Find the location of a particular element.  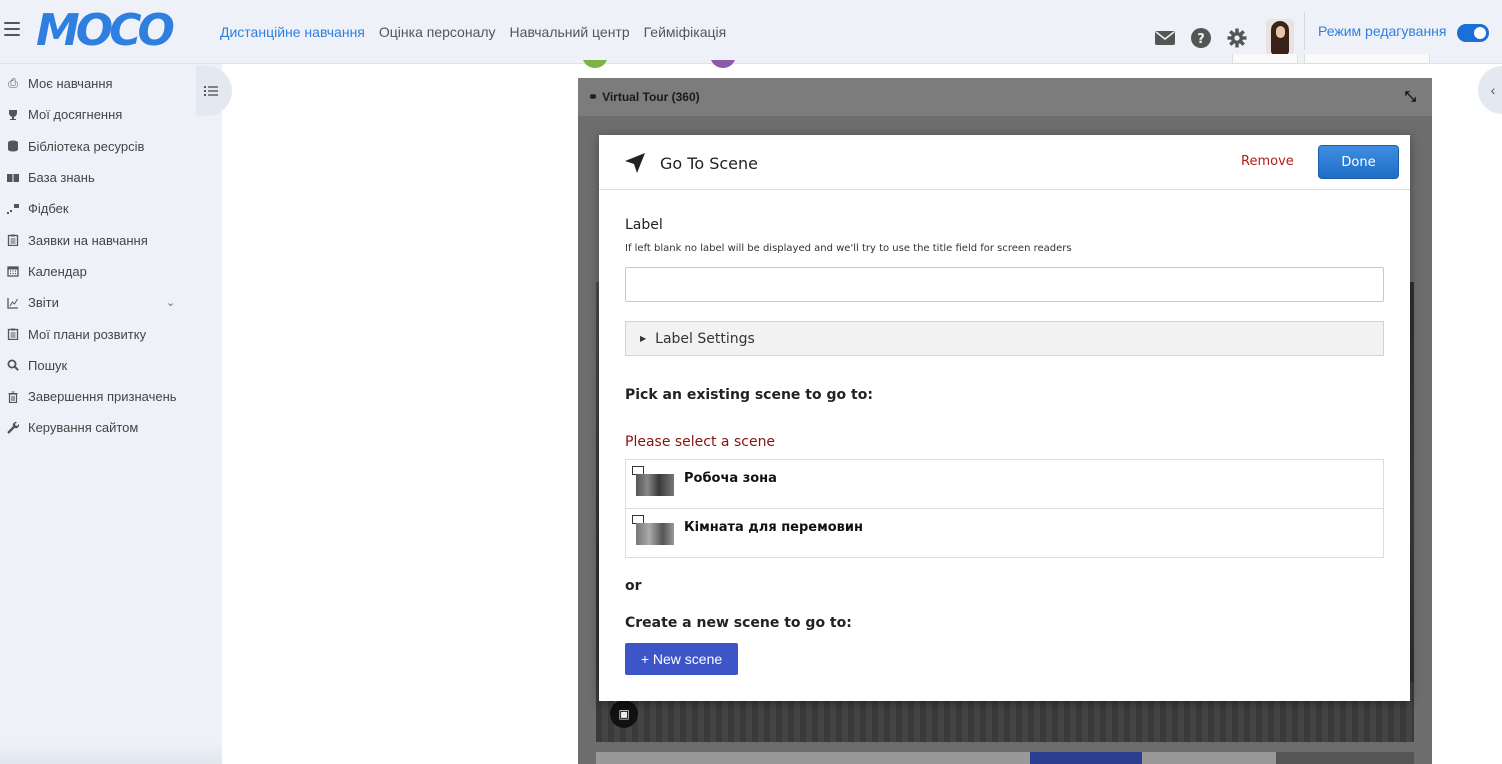

editor-title: Virtual Tour (360) is located at coordinates (651, 97).